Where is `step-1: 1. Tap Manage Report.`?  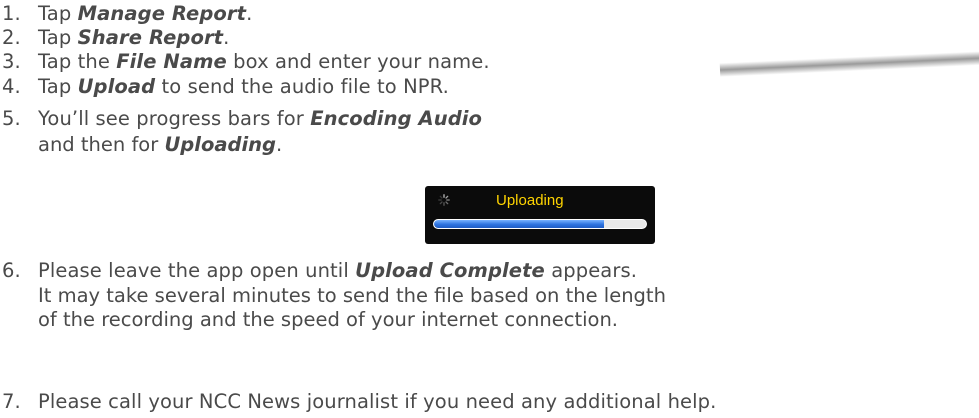 step-1: 1. Tap Manage Report. is located at coordinates (126, 13).